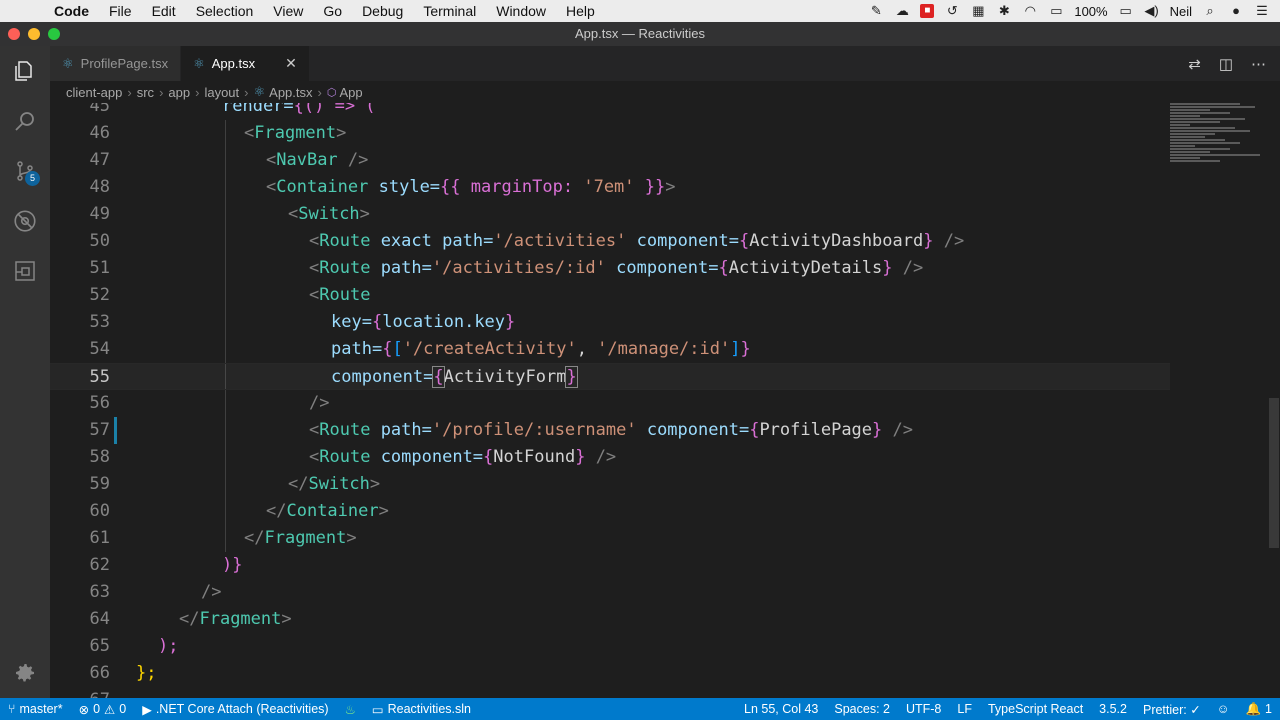 This screenshot has height=720, width=1280. What do you see at coordinates (610, 457) in the screenshot?
I see `code-line: 58 <Route component={NotFound} />` at bounding box center [610, 457].